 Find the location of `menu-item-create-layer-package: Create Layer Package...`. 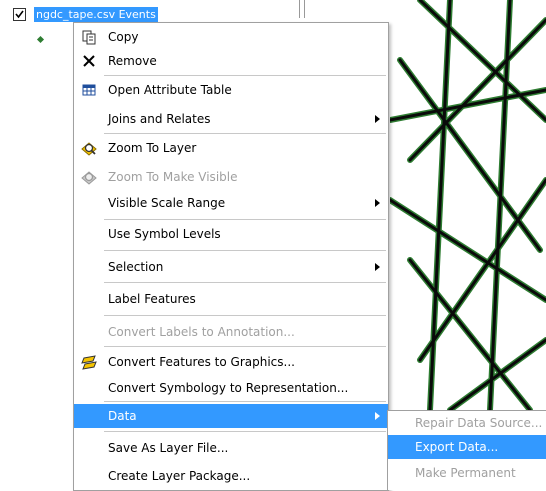

menu-item-create-layer-package: Create Layer Package... is located at coordinates (231, 476).